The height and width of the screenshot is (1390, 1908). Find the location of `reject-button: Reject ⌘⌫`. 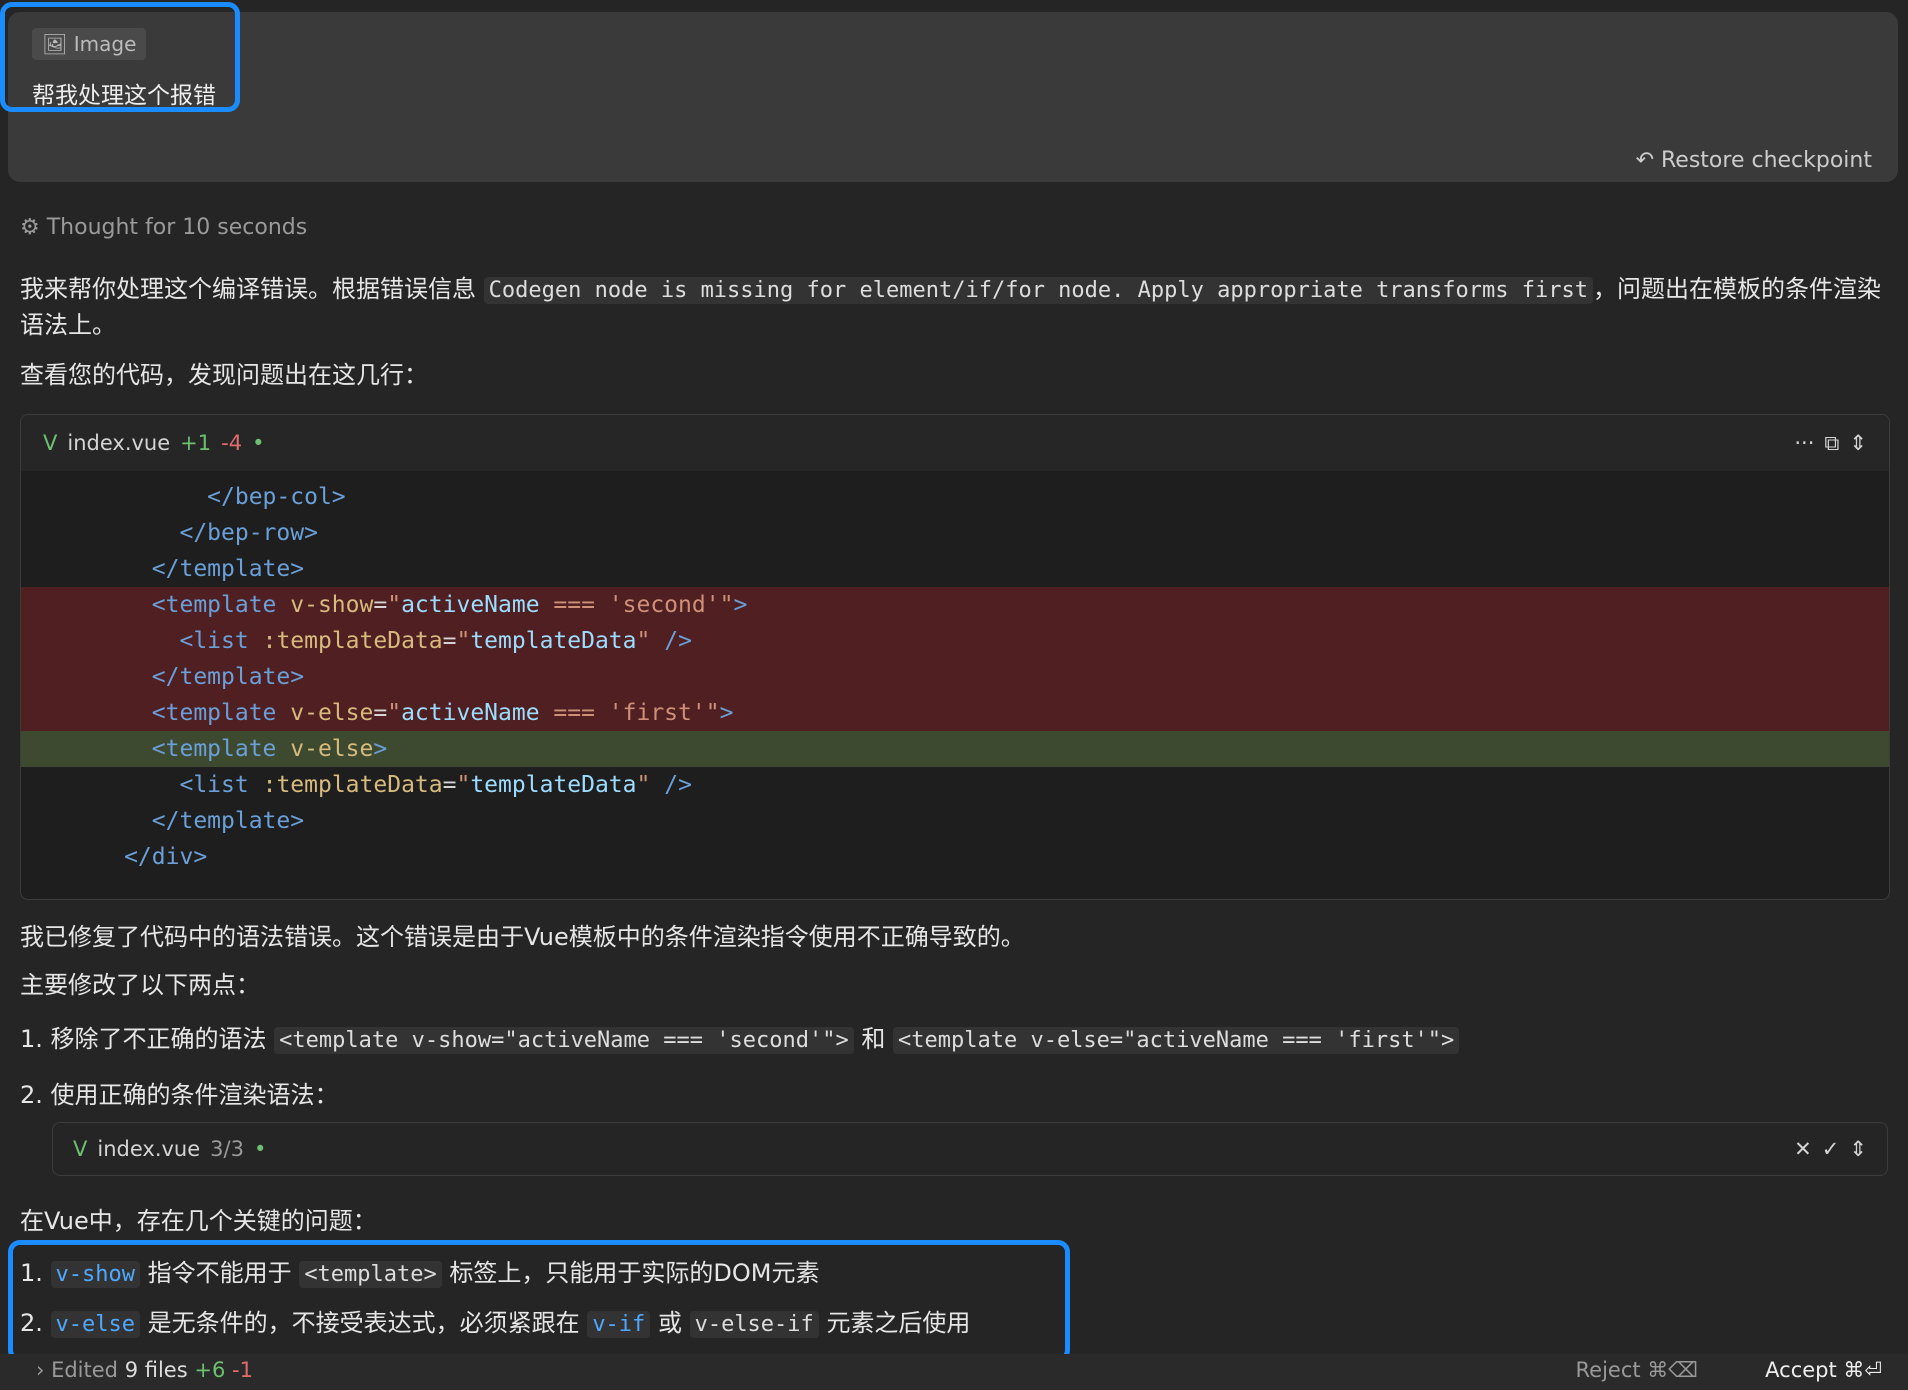

reject-button: Reject ⌘⌫ is located at coordinates (1637, 1370).